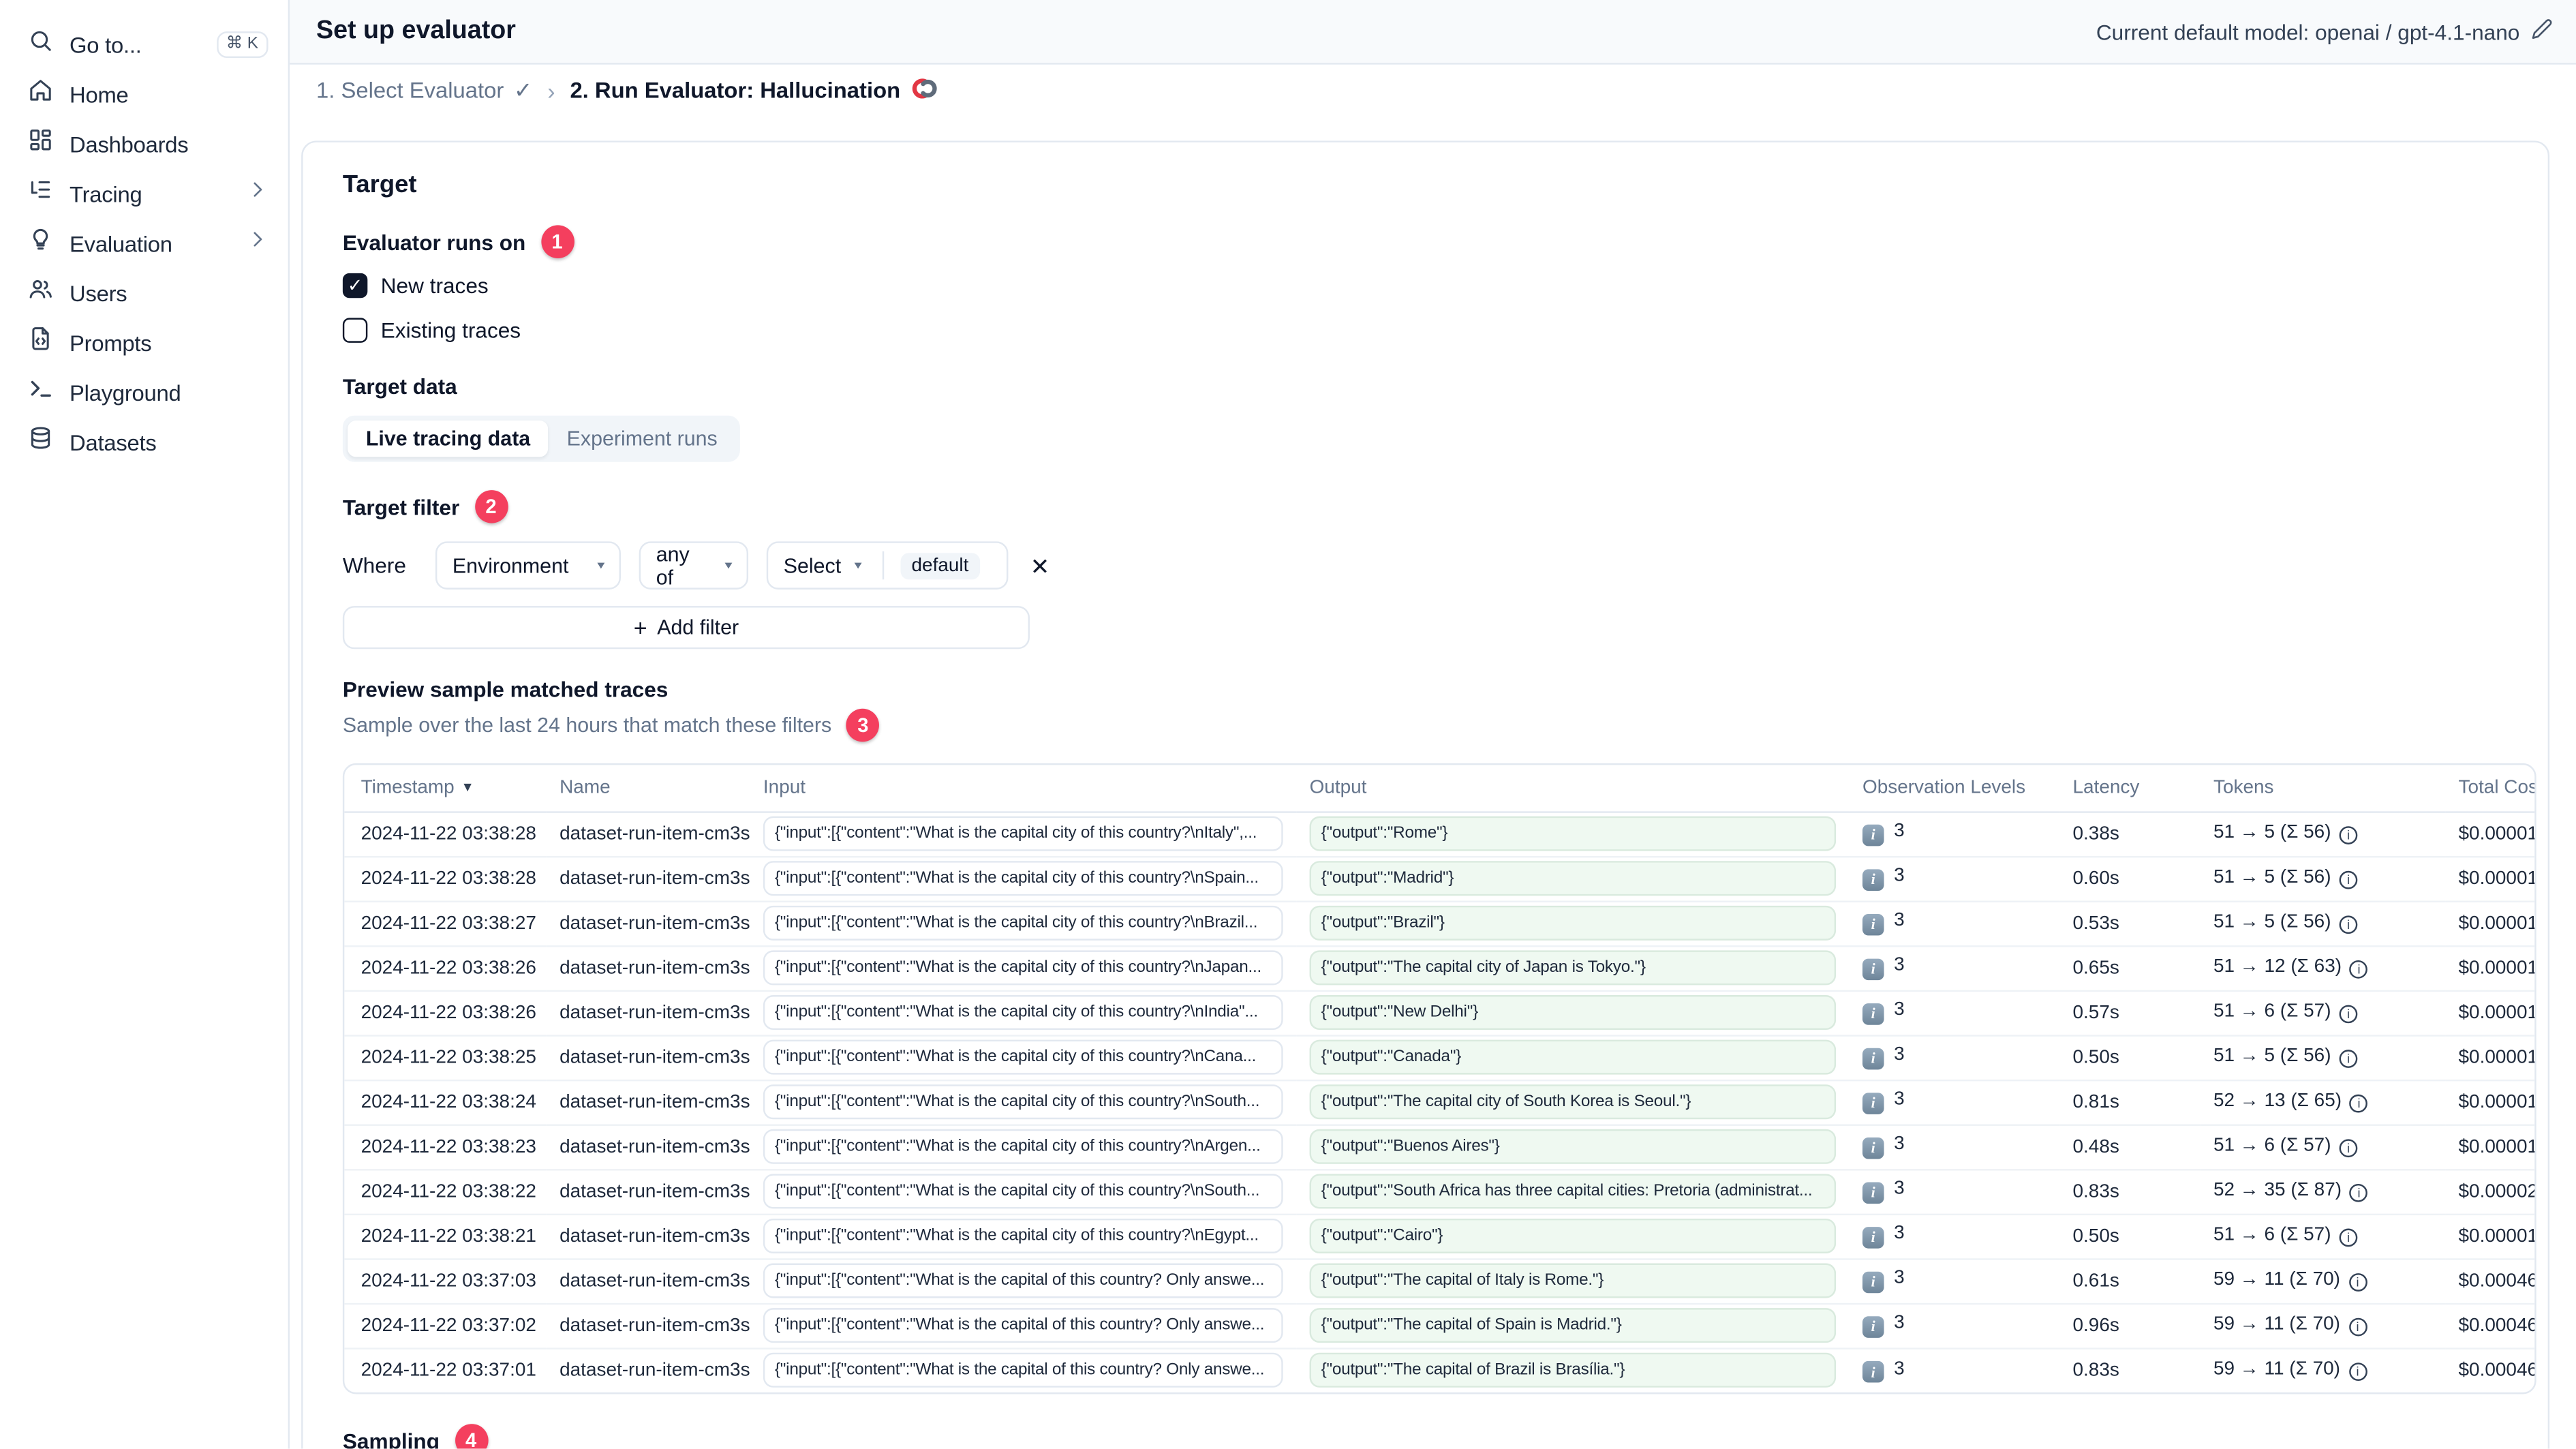  Describe the element at coordinates (888, 566) in the screenshot. I see `filter-value-select: Select ▾ default` at that location.